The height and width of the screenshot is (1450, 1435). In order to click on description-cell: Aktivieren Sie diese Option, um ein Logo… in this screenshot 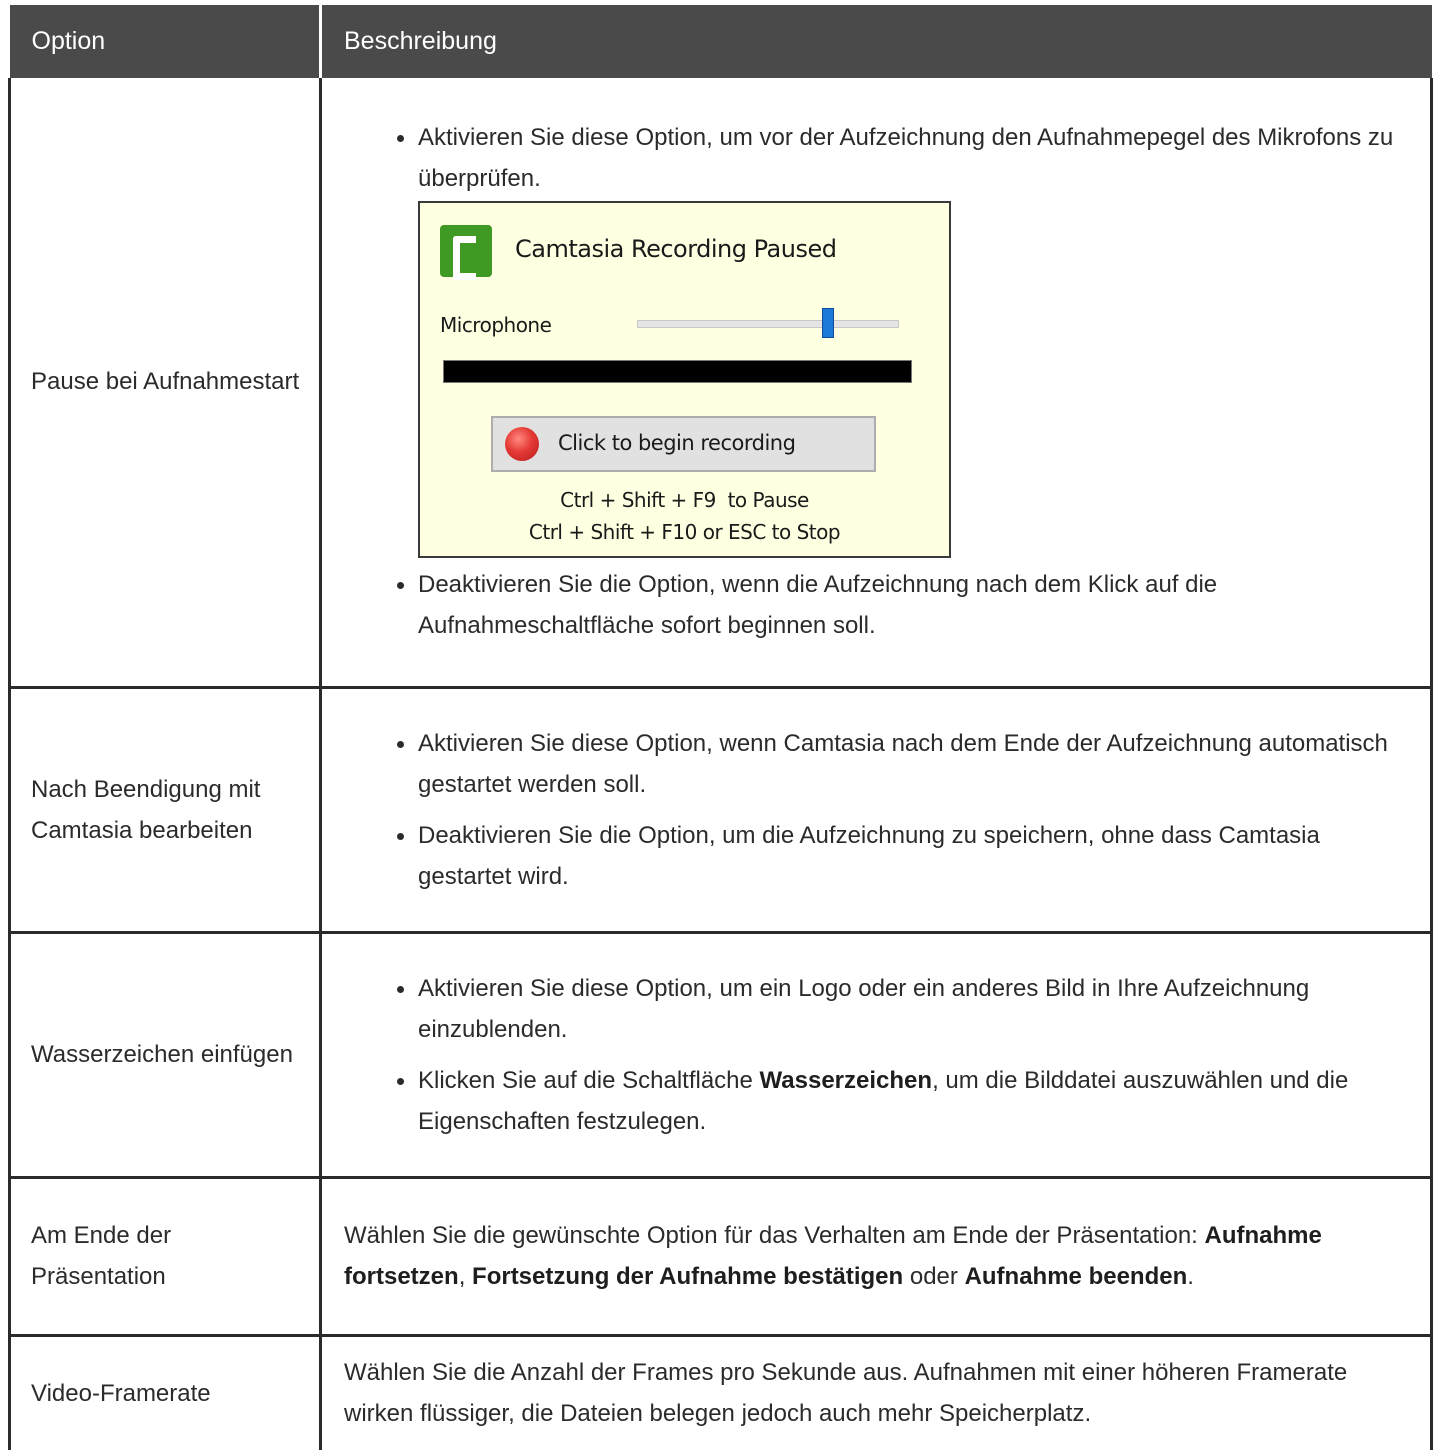, I will do `click(876, 1055)`.